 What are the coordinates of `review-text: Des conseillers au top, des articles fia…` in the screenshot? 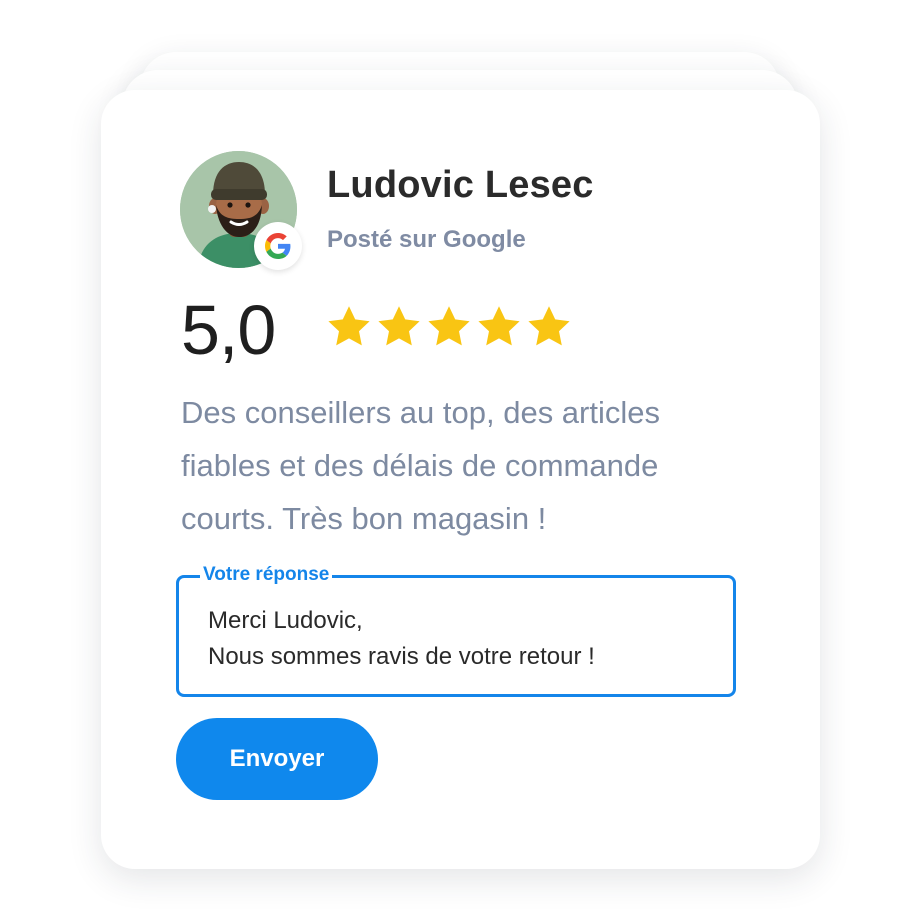 It's located at (421, 465).